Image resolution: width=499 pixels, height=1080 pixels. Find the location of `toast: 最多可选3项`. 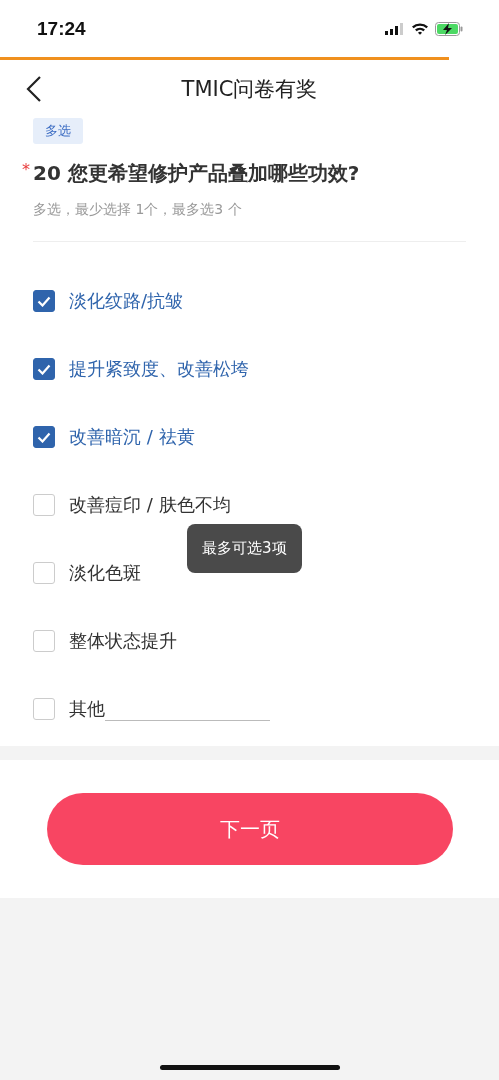

toast: 最多可选3项 is located at coordinates (244, 548).